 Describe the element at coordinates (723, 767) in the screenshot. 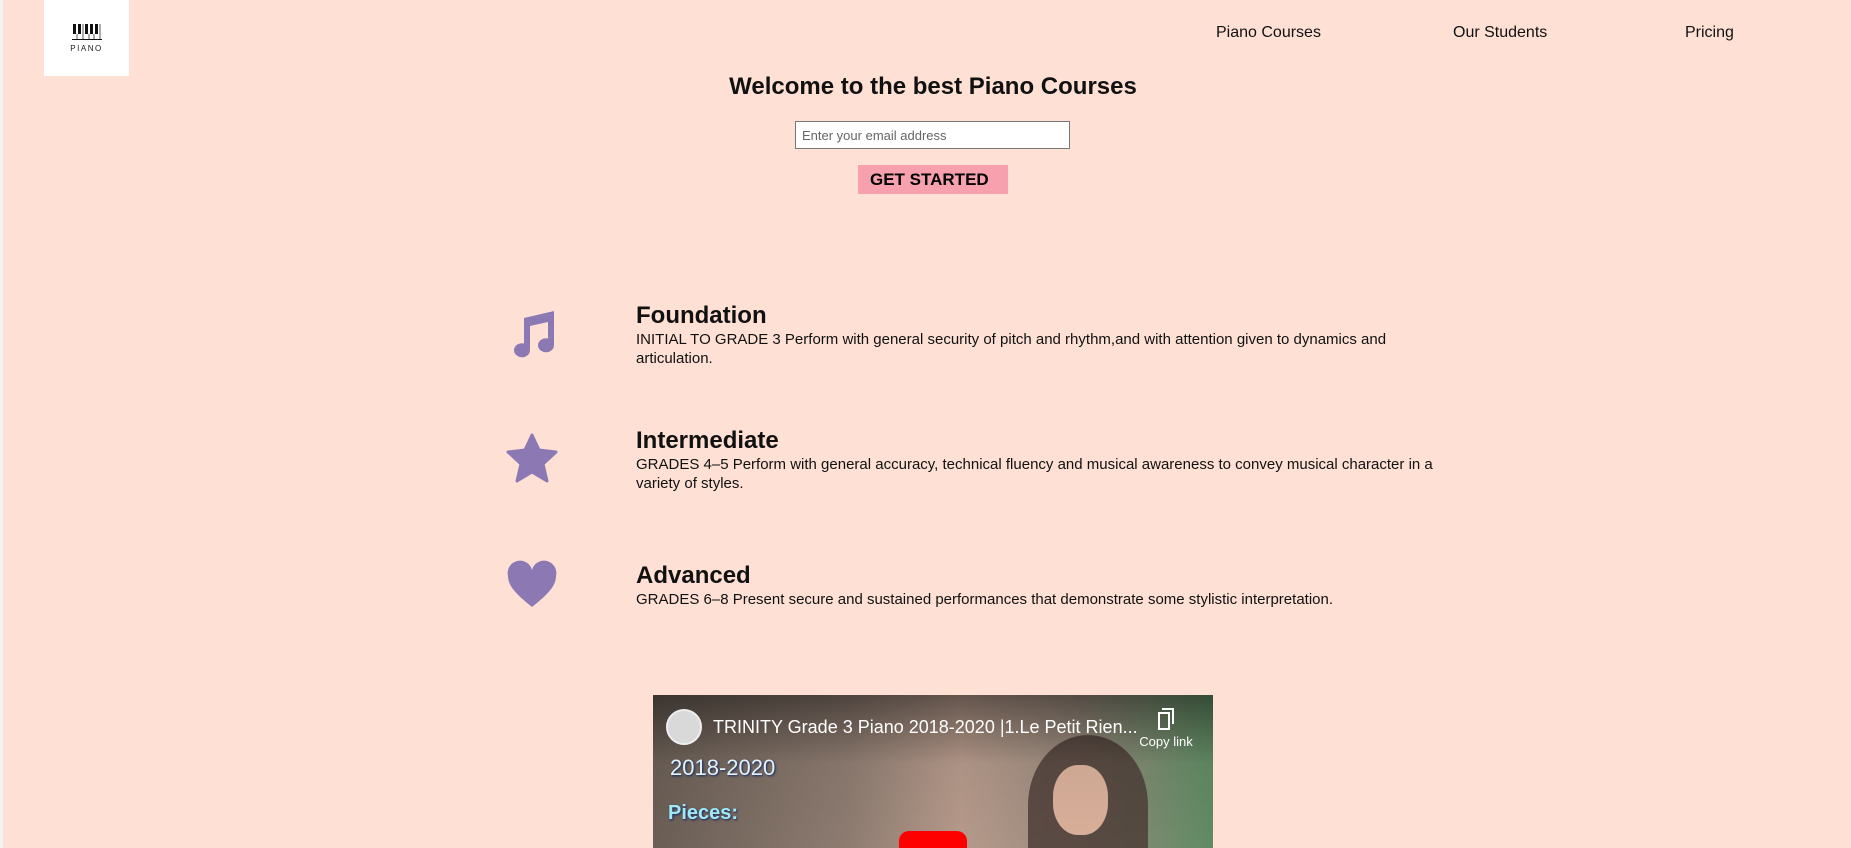

I see `video-overlay-text: 2018-2020` at that location.